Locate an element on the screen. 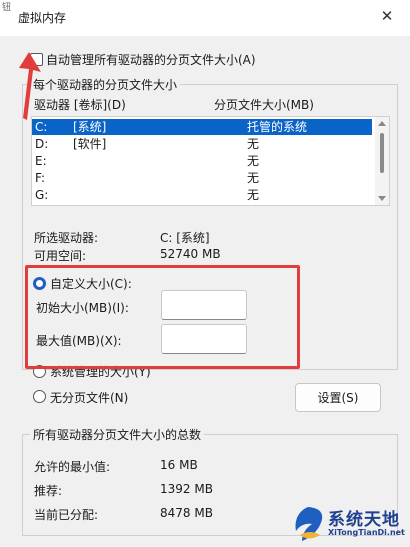 The width and height of the screenshot is (410, 547). drive-letter: E: is located at coordinates (41, 161).